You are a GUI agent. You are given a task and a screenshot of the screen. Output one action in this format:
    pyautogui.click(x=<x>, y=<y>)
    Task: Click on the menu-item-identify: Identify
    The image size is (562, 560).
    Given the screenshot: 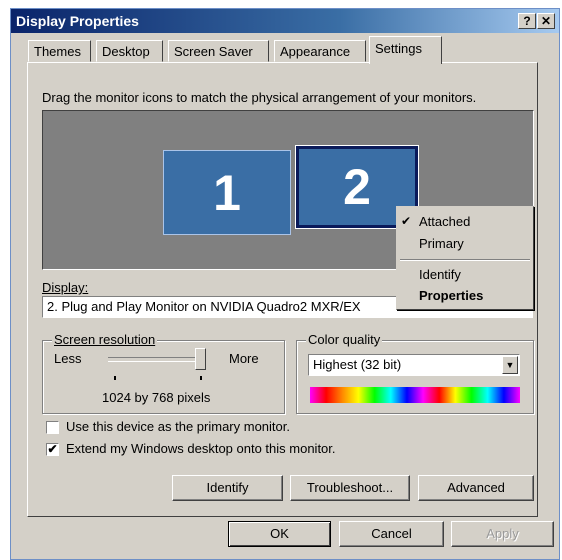 What is the action you would take?
    pyautogui.click(x=440, y=274)
    